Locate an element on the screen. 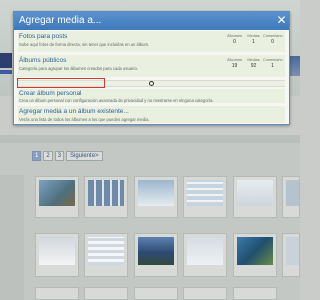 This screenshot has height=300, width=320. stat-albums: Álbumes 19 is located at coordinates (234, 63).